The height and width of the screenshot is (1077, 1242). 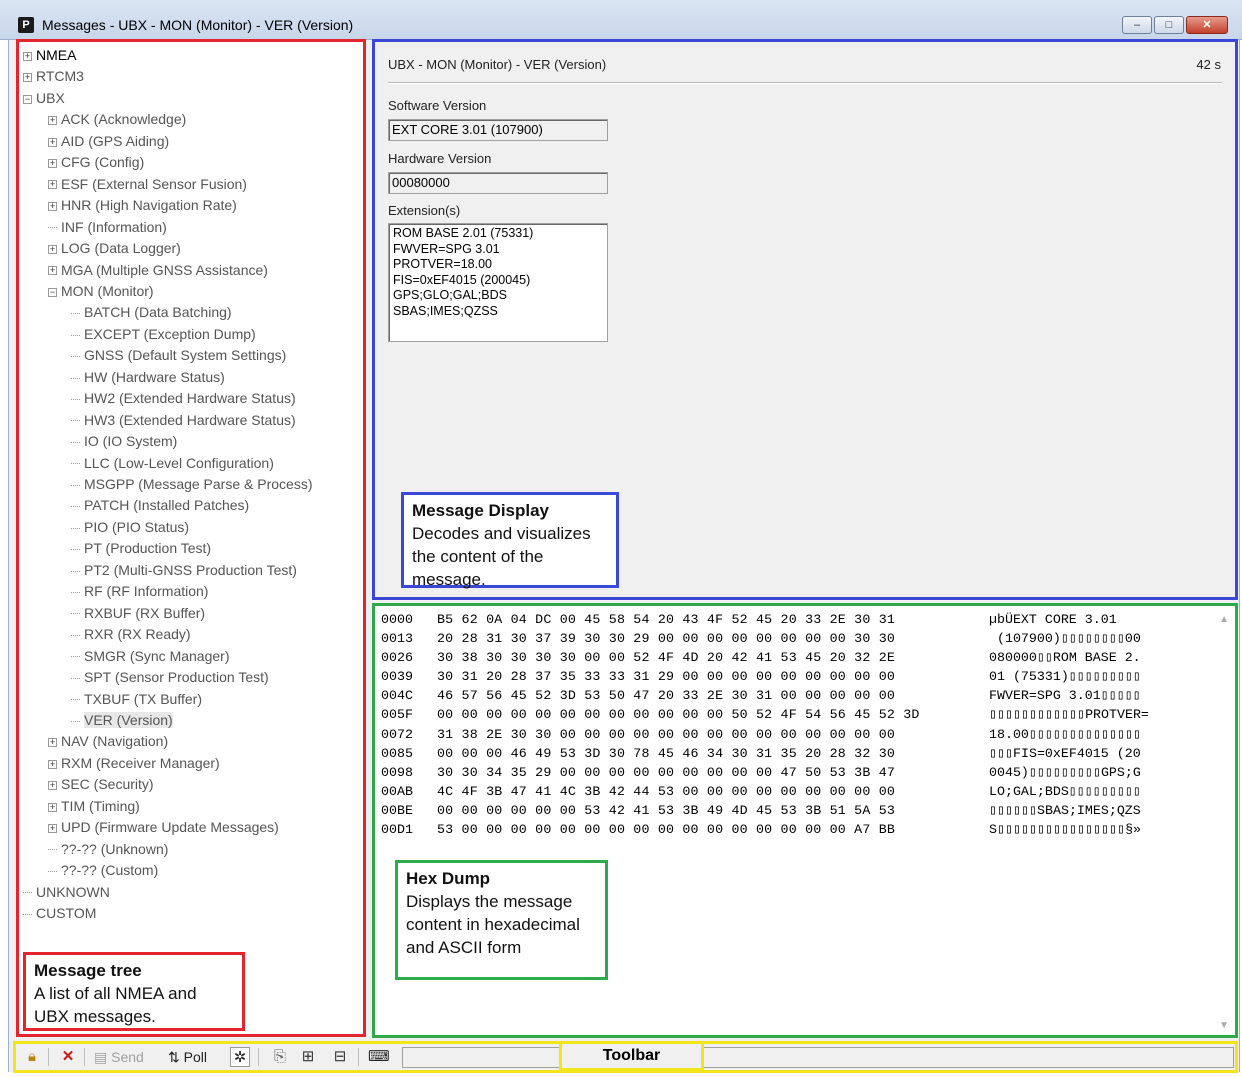 I want to click on tree-item: + AID (GPS Aiding), so click(x=108, y=141).